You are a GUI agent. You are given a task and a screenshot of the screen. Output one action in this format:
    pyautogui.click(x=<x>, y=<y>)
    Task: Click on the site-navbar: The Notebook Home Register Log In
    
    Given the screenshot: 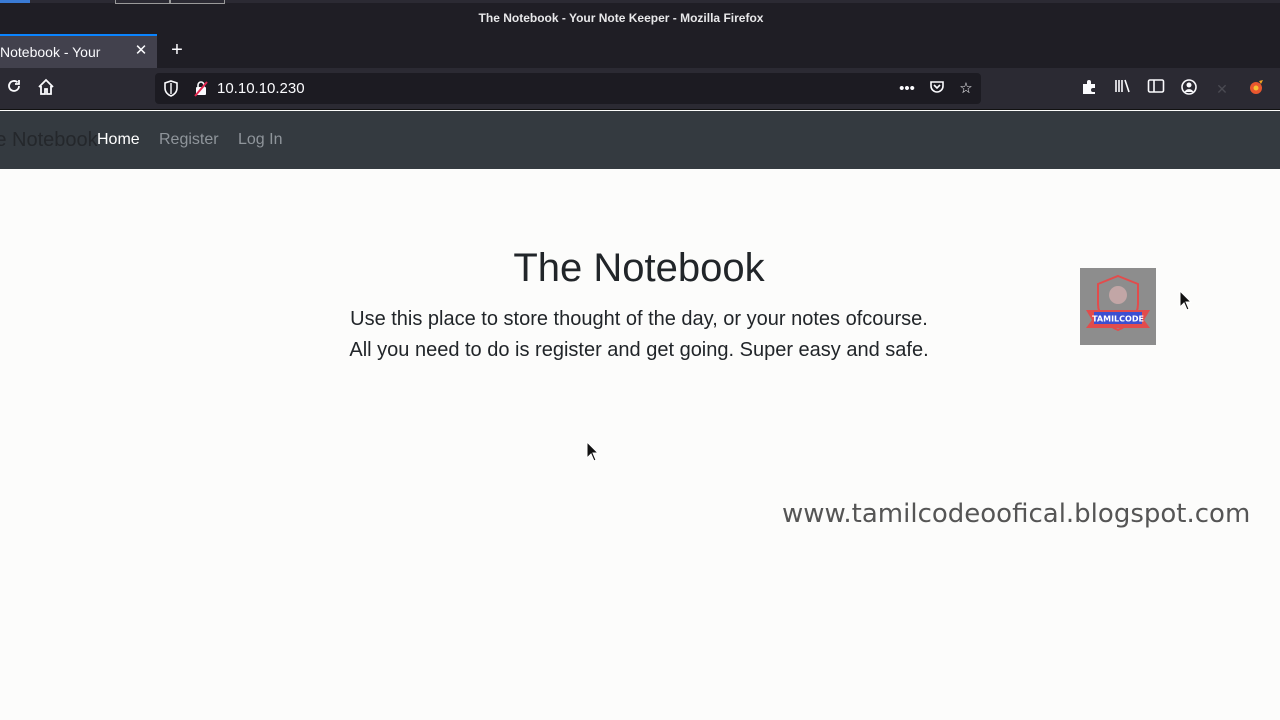 What is the action you would take?
    pyautogui.click(x=640, y=140)
    